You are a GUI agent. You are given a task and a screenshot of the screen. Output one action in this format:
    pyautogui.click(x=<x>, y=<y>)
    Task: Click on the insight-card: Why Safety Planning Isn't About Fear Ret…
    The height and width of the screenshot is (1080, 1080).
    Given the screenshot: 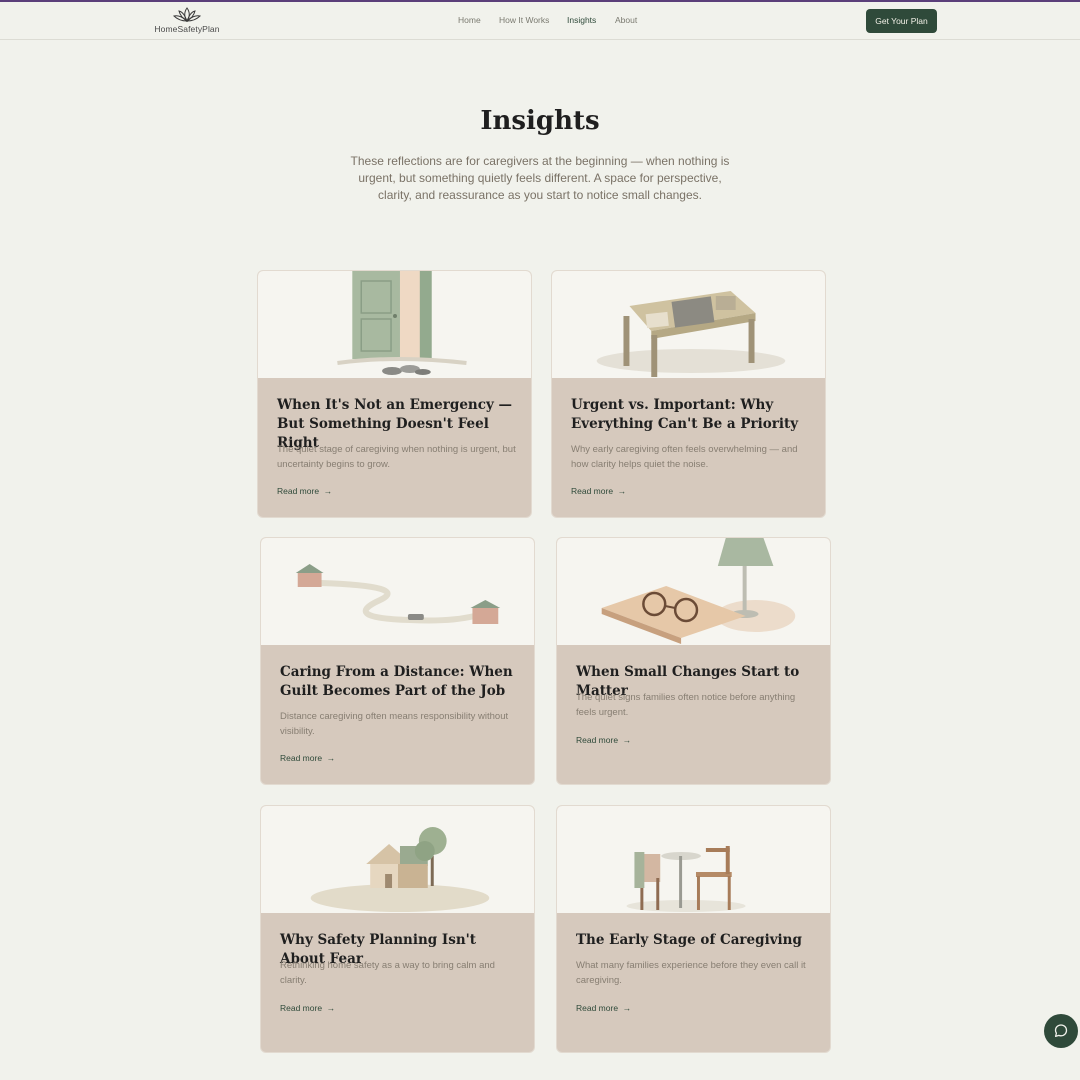 What is the action you would take?
    pyautogui.click(x=397, y=929)
    